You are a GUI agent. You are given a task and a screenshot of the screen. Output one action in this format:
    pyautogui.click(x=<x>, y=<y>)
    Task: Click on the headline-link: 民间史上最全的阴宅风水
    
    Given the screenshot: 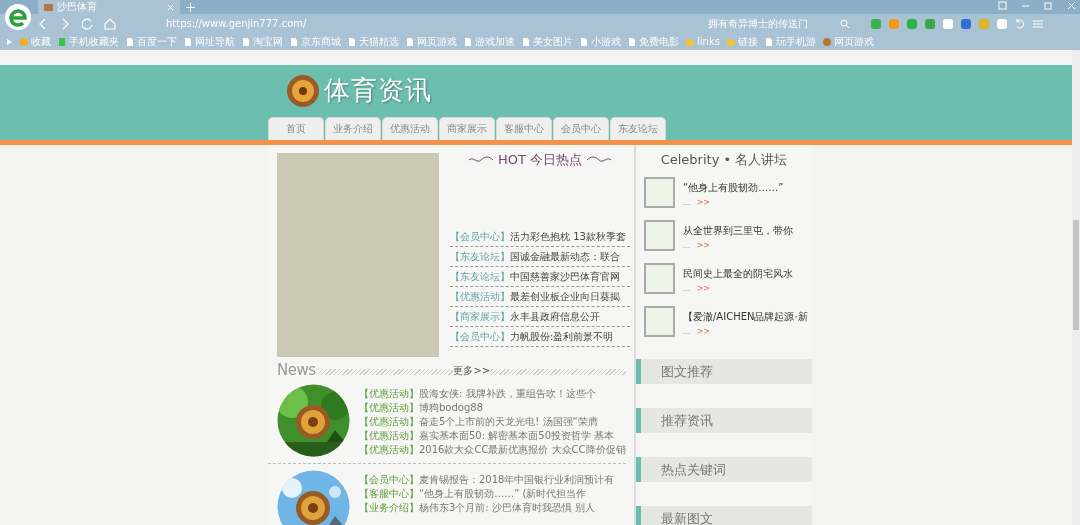 What is the action you would take?
    pyautogui.click(x=738, y=274)
    